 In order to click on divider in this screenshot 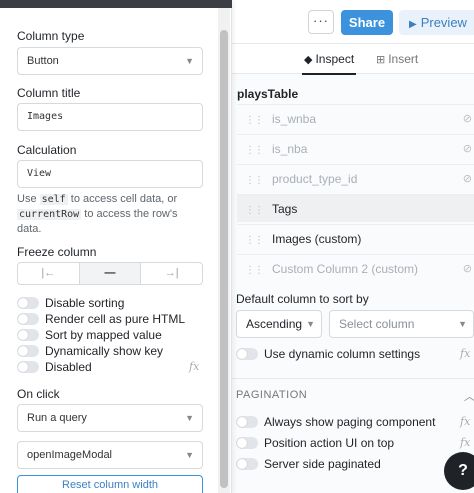, I will do `click(351, 378)`.